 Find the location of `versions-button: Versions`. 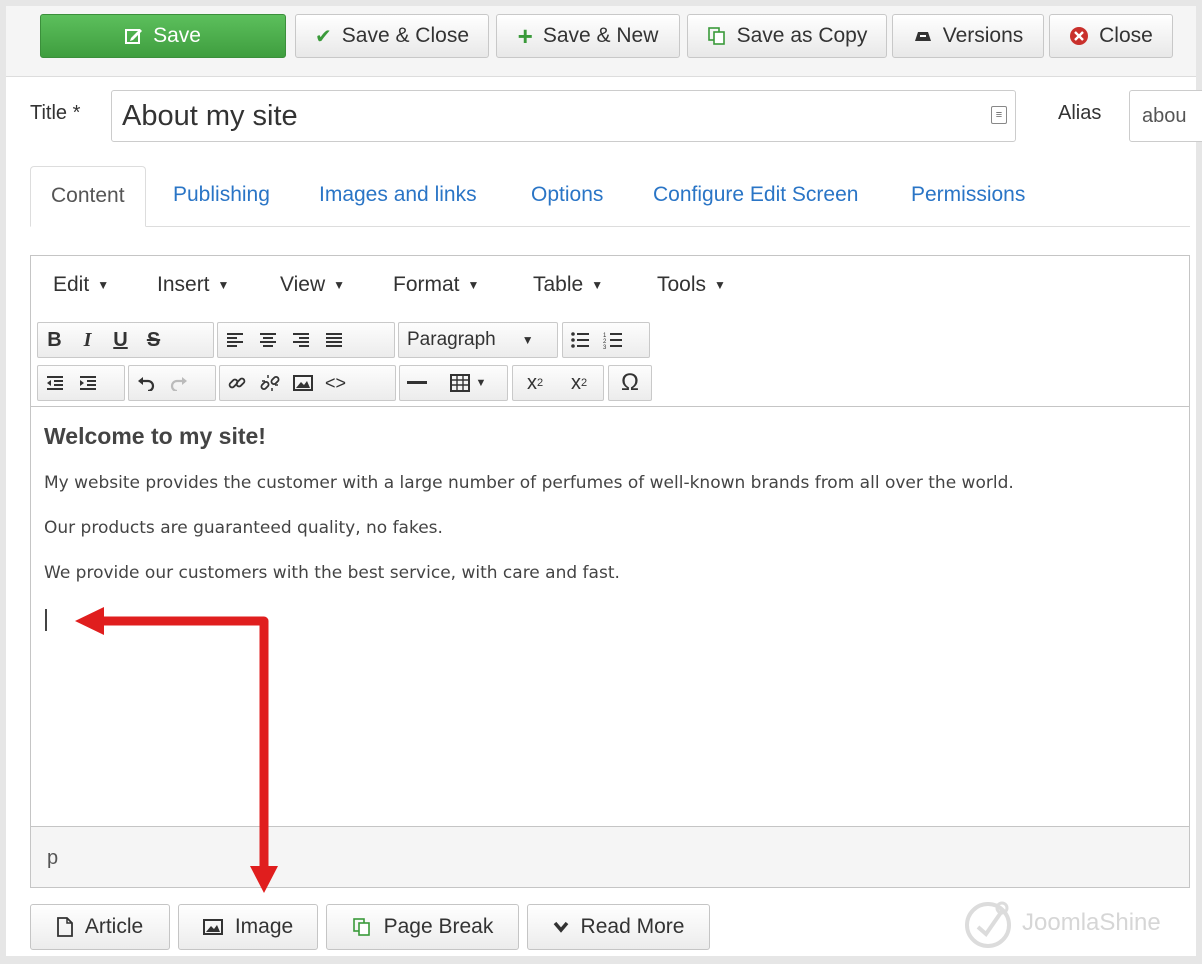

versions-button: Versions is located at coordinates (968, 36).